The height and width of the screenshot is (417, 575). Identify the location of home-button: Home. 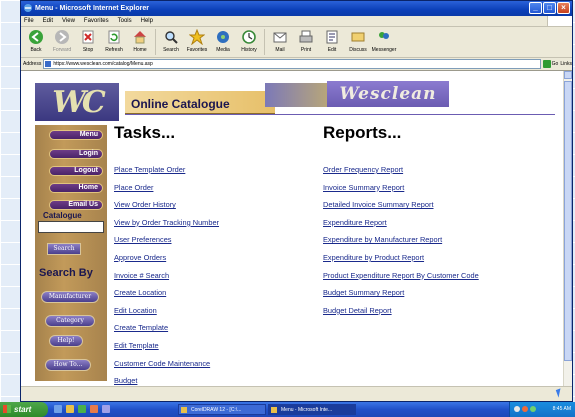
(140, 40).